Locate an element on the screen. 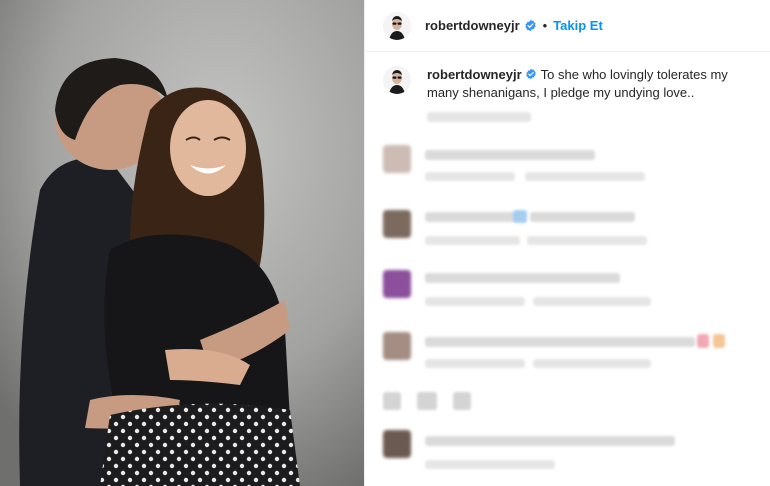 Image resolution: width=770 pixels, height=486 pixels. profile-avatar is located at coordinates (397, 25).